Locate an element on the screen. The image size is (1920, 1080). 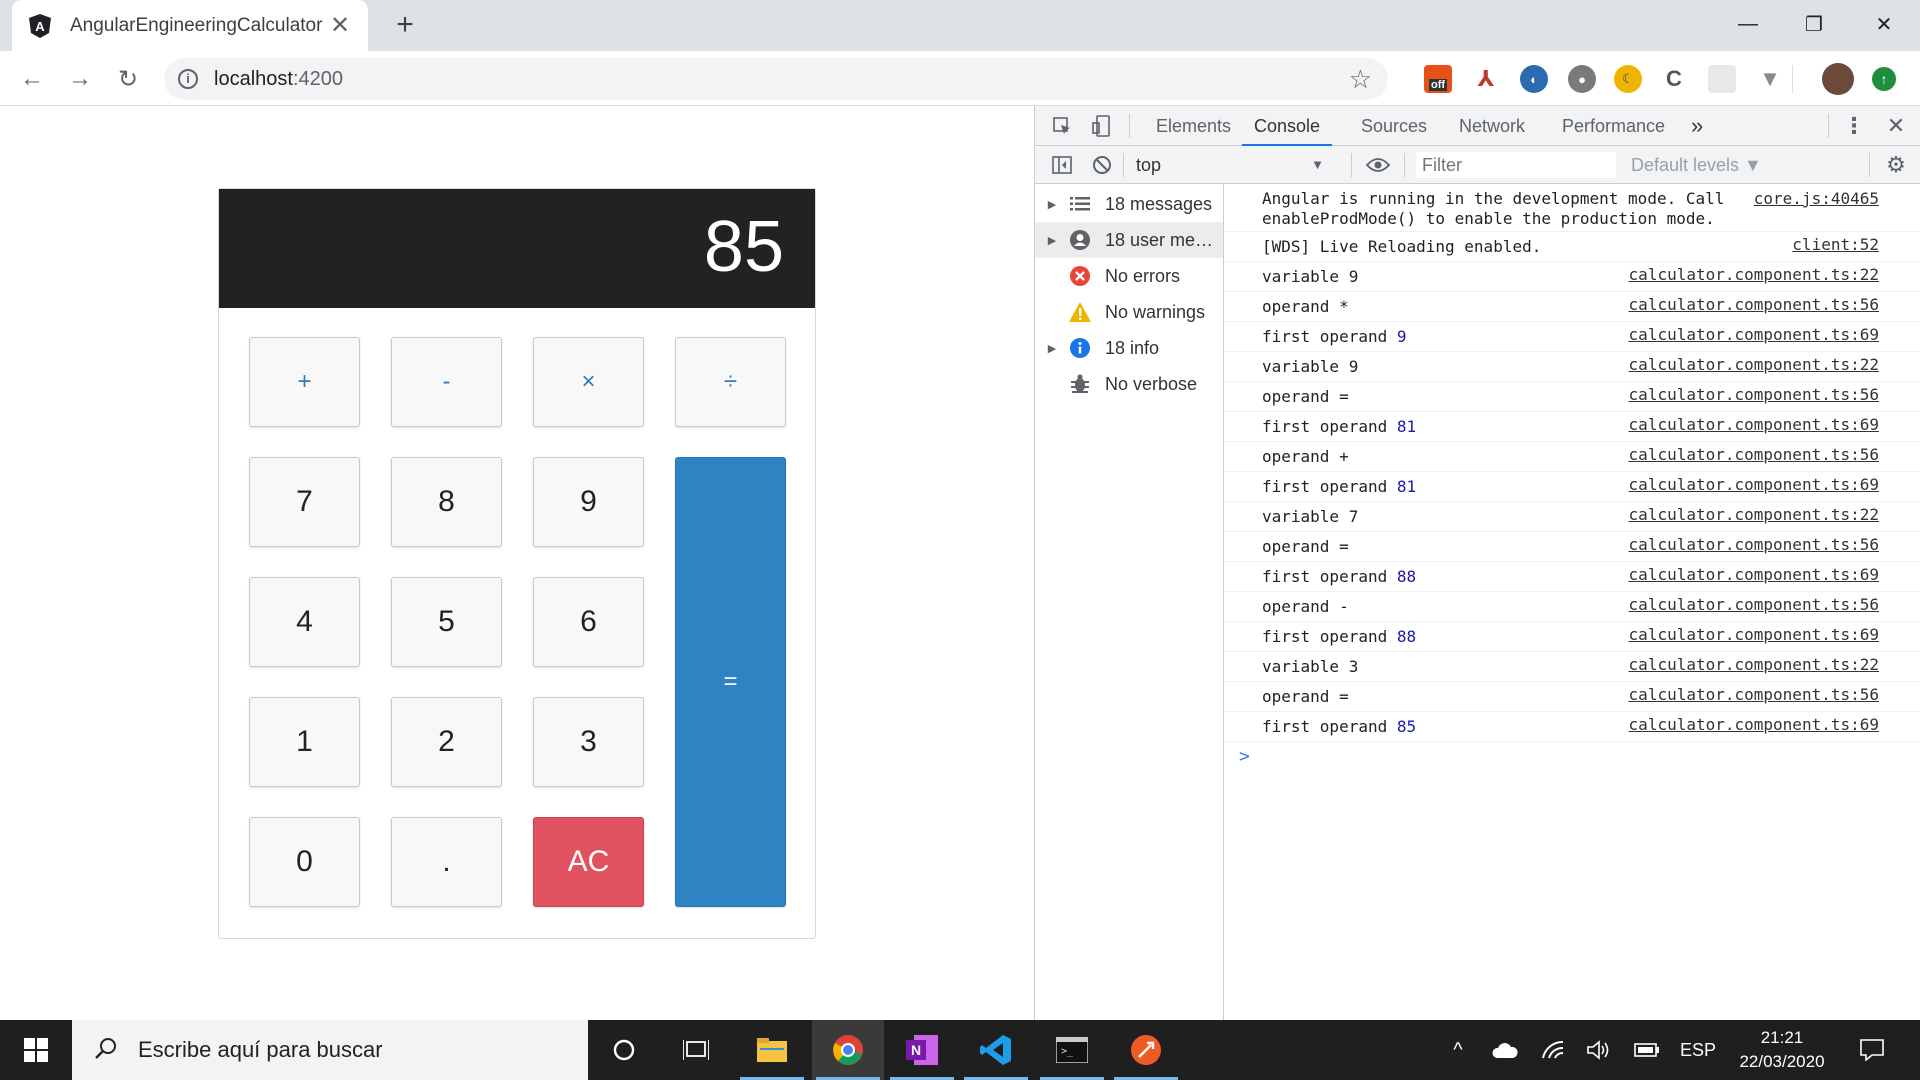
key-multiply: × is located at coordinates (588, 382).